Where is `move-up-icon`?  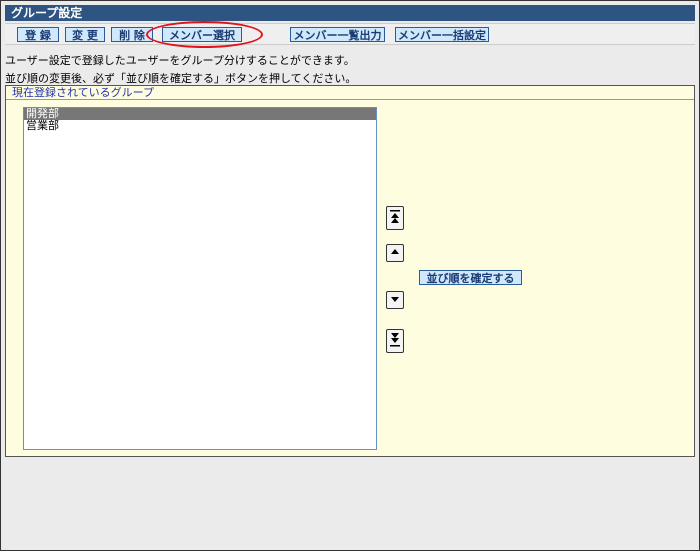
move-up-icon is located at coordinates (395, 251).